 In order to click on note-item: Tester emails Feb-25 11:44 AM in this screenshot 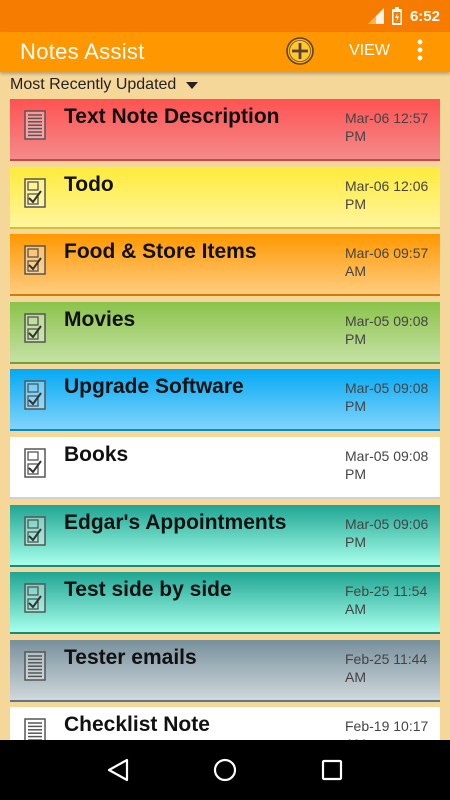, I will do `click(225, 670)`.